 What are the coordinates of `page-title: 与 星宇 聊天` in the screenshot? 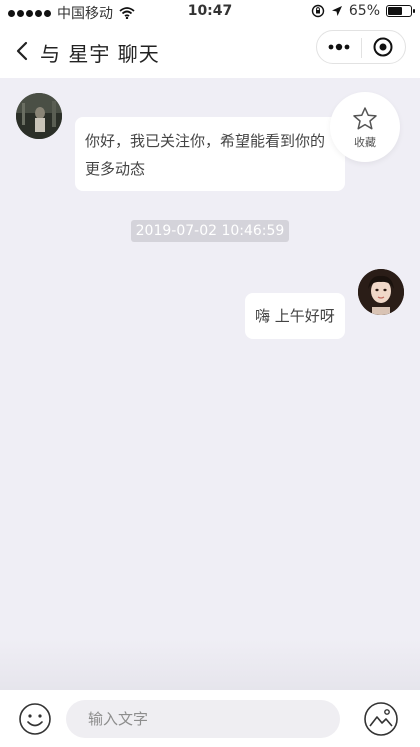 It's located at (100, 54).